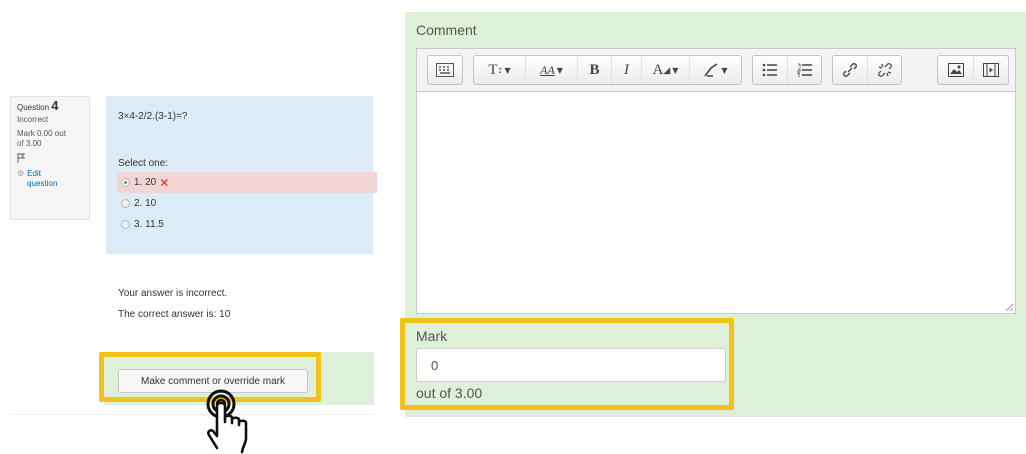 This screenshot has height=454, width=1026. What do you see at coordinates (145, 182) in the screenshot?
I see `answer-option-label: 1. 20` at bounding box center [145, 182].